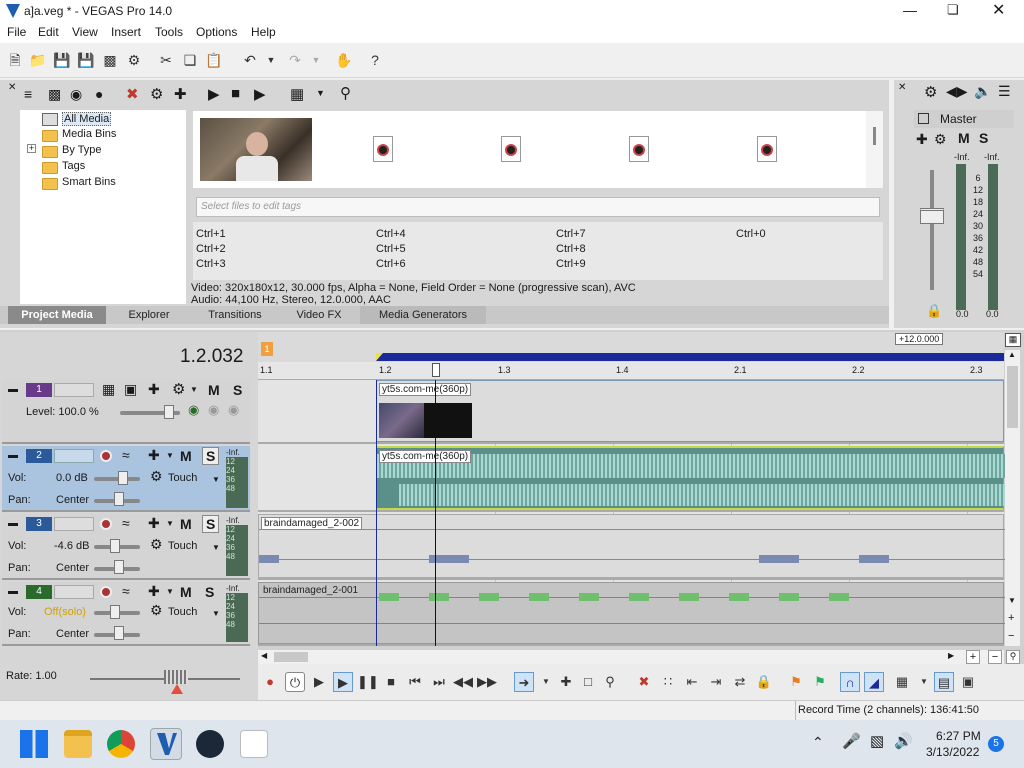  I want to click on microphone-icon: 🎤, so click(851, 741).